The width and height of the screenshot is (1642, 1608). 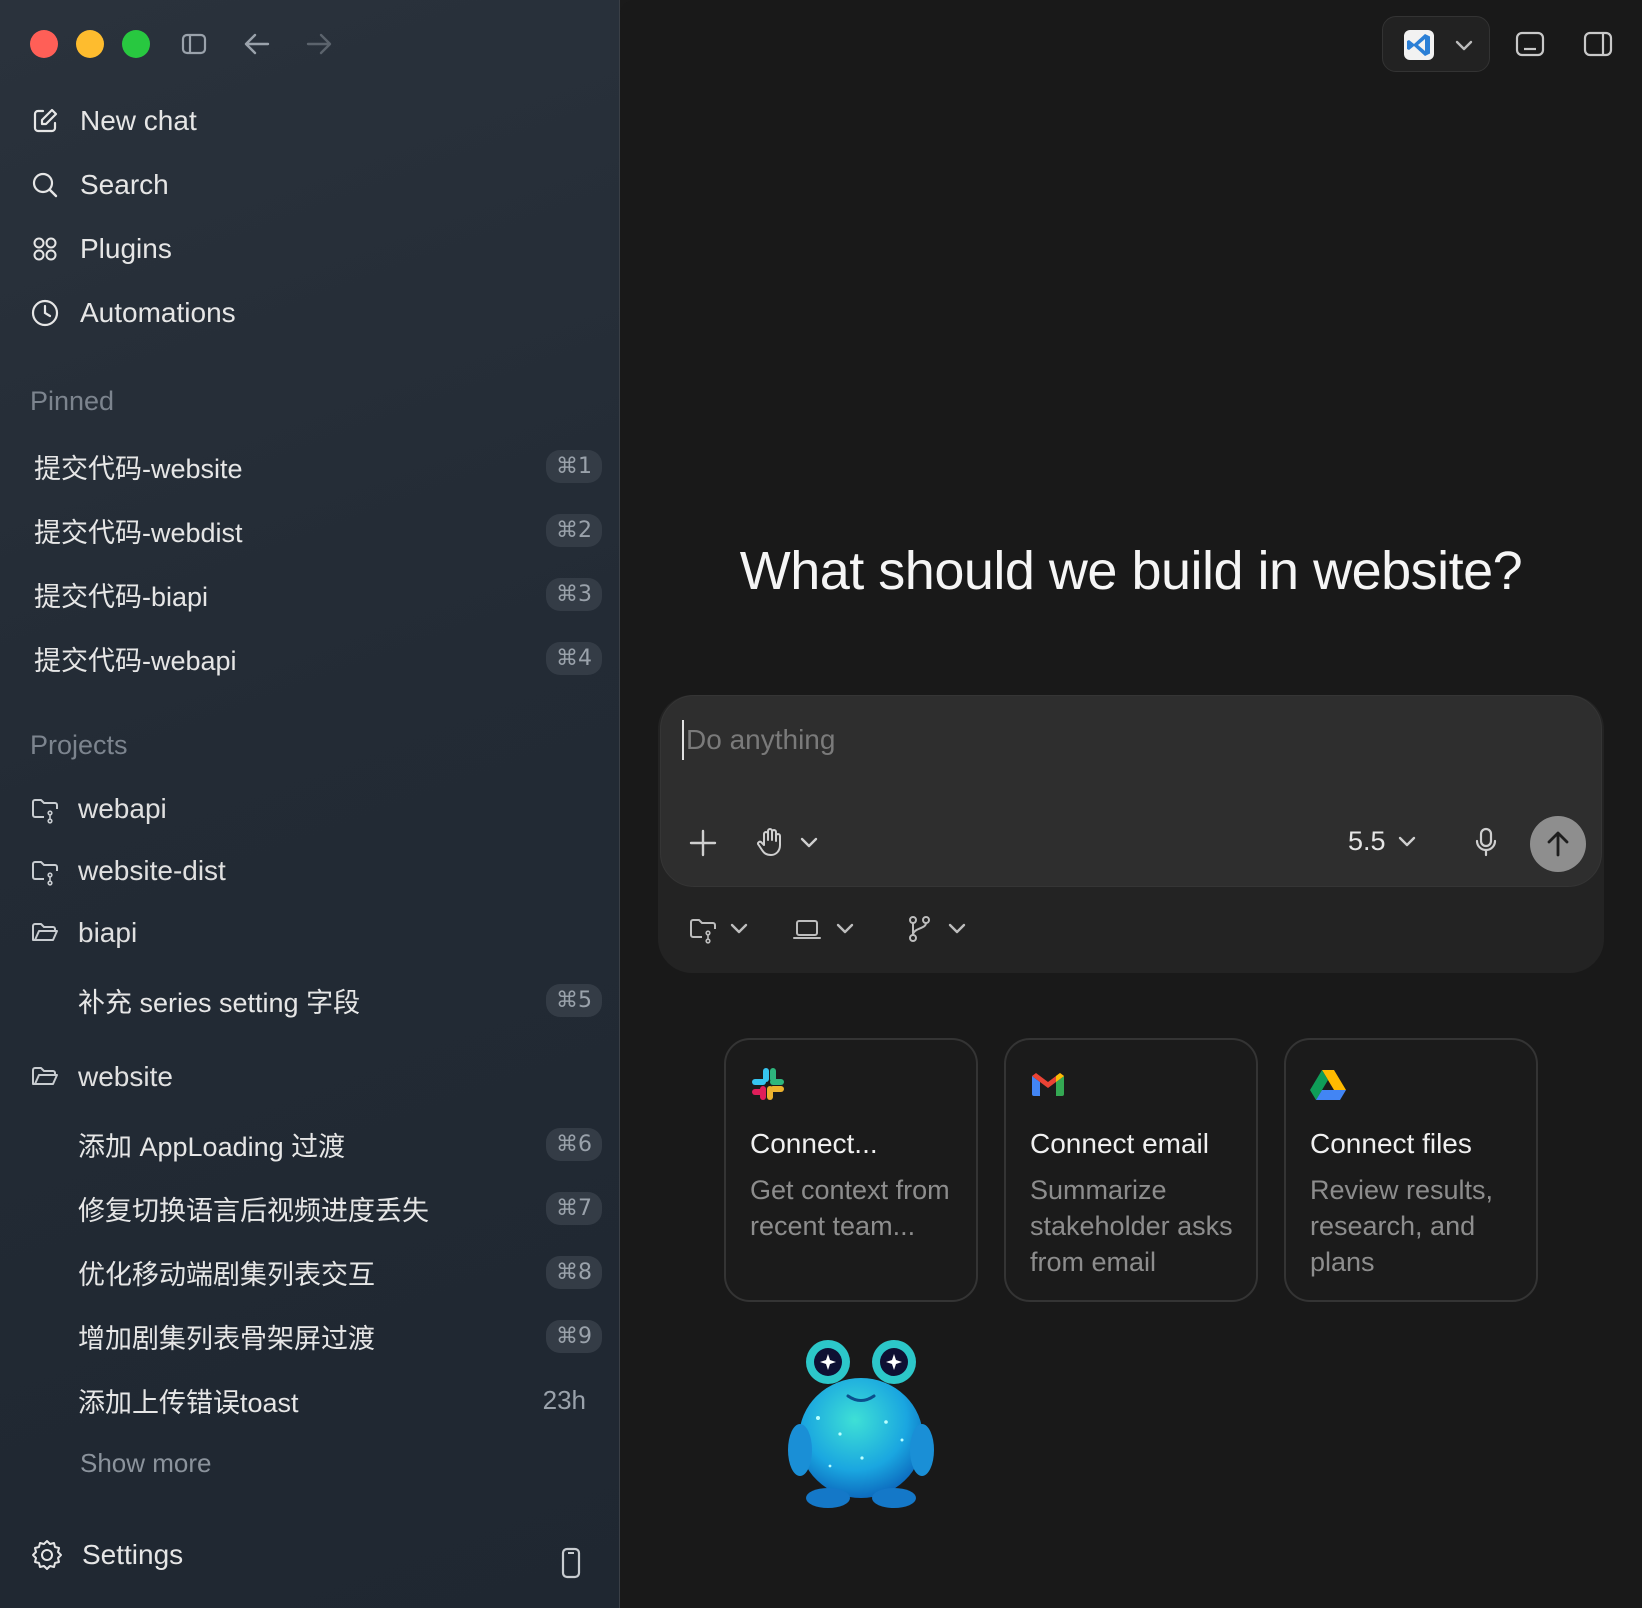 What do you see at coordinates (936, 929) in the screenshot?
I see `branch-selector` at bounding box center [936, 929].